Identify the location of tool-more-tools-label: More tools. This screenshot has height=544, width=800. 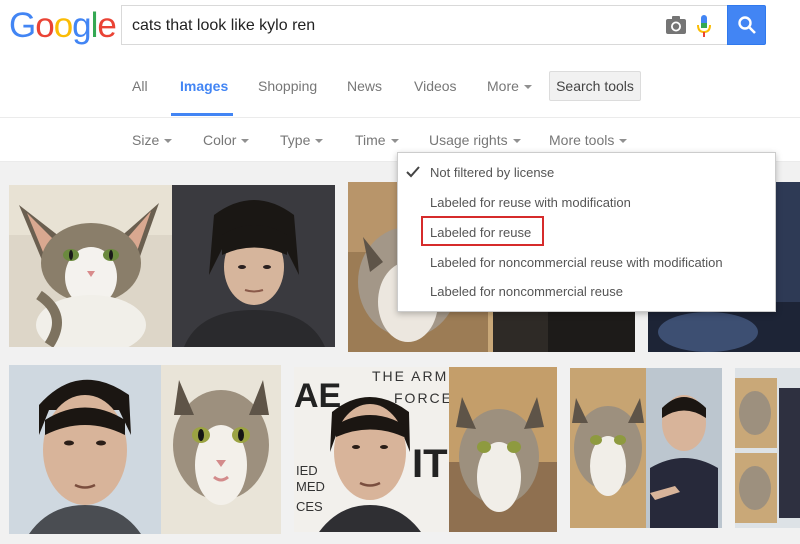
(582, 140).